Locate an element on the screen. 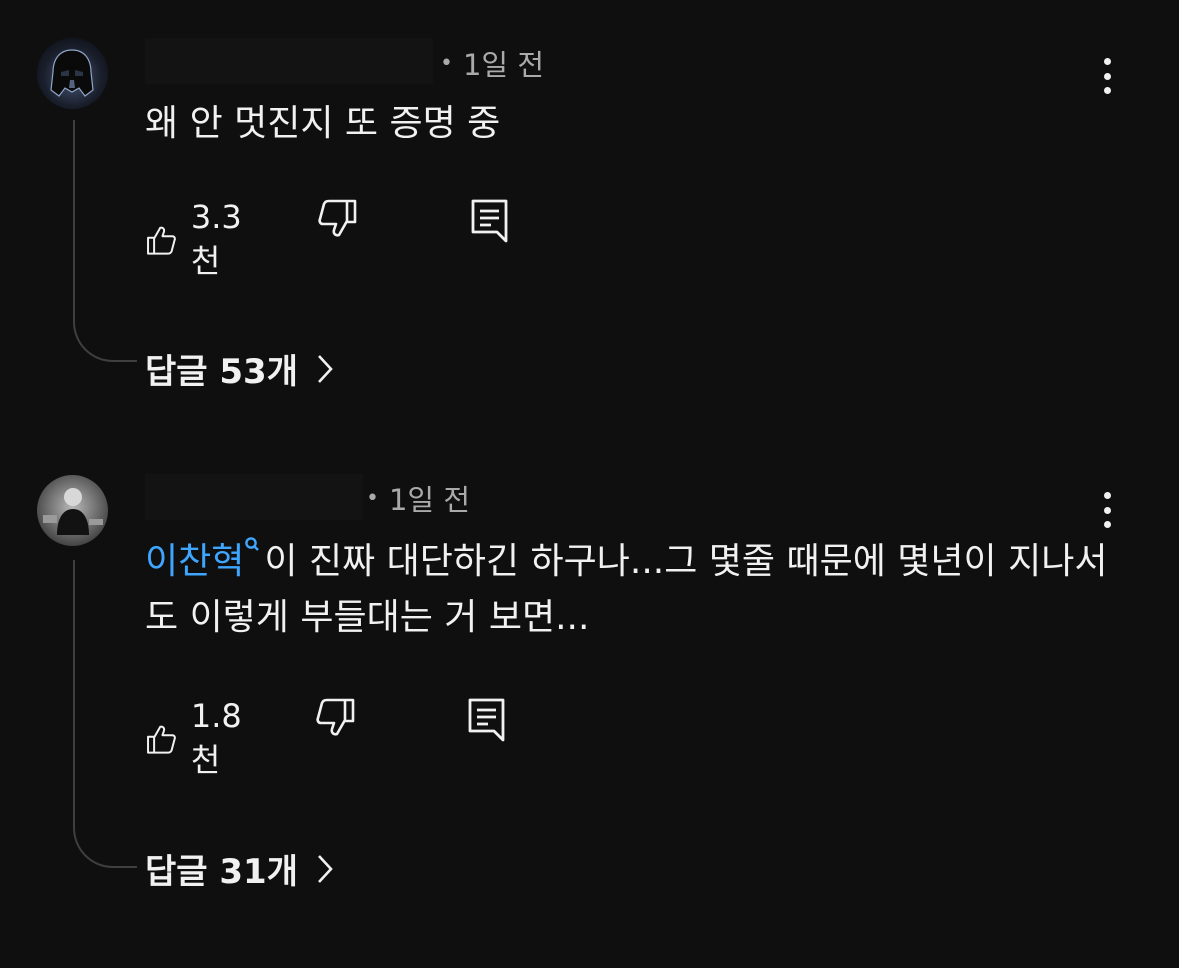 The height and width of the screenshot is (968, 1179). like-button: 1.8천 is located at coordinates (198, 739).